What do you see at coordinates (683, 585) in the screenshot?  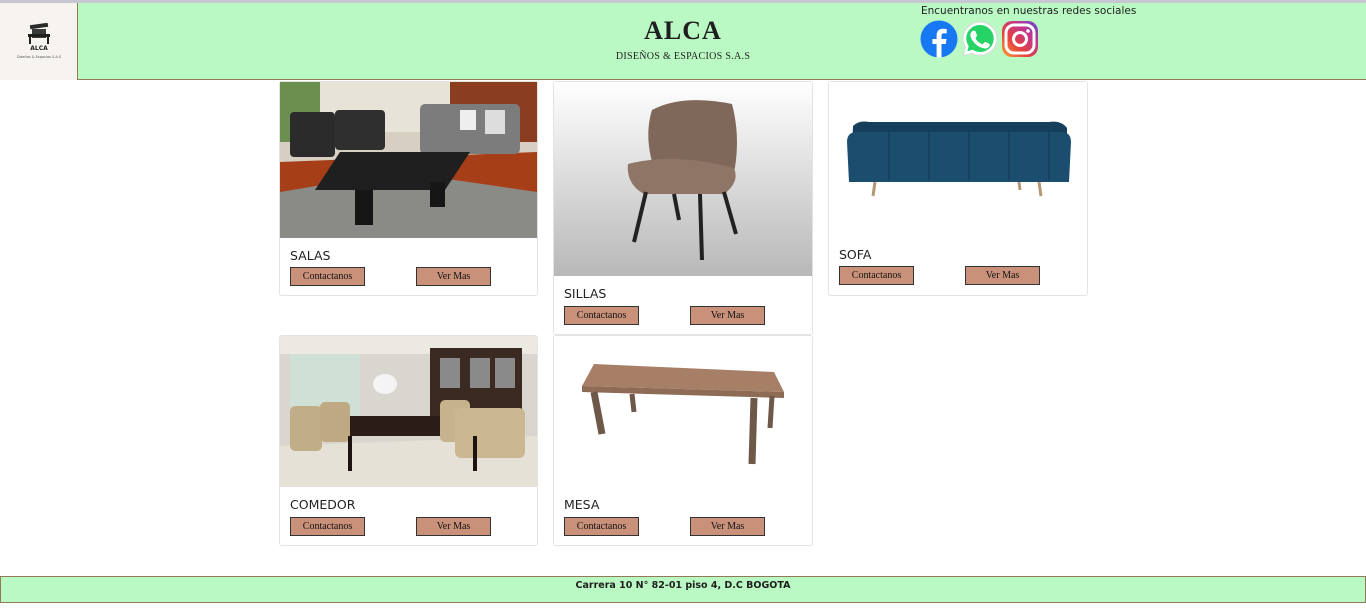 I see `footer-address: Carrera 10 N° 82-01 piso 4, D.C BOGOTA` at bounding box center [683, 585].